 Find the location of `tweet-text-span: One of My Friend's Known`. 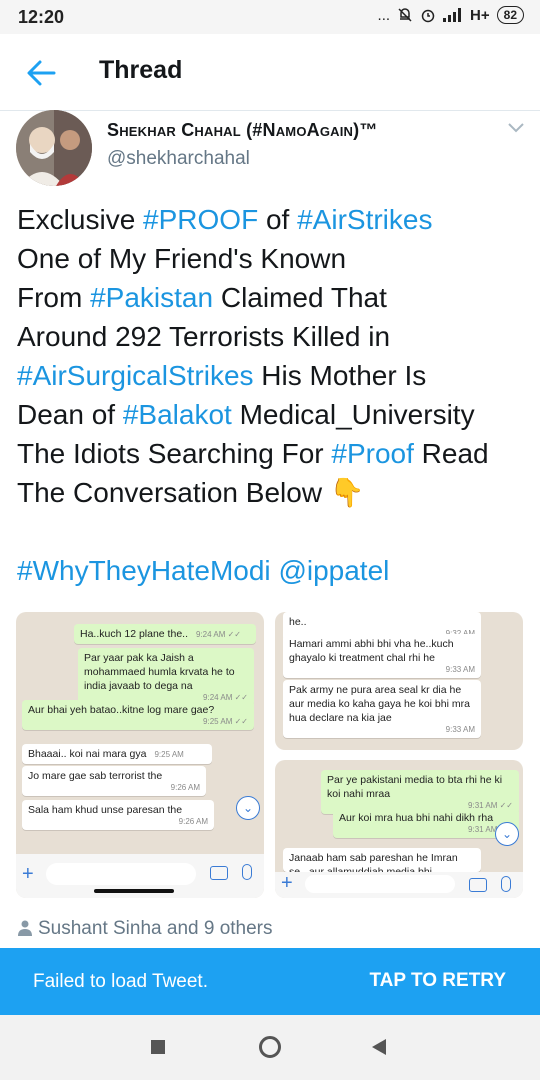

tweet-text-span: One of My Friend's Known is located at coordinates (182, 258).